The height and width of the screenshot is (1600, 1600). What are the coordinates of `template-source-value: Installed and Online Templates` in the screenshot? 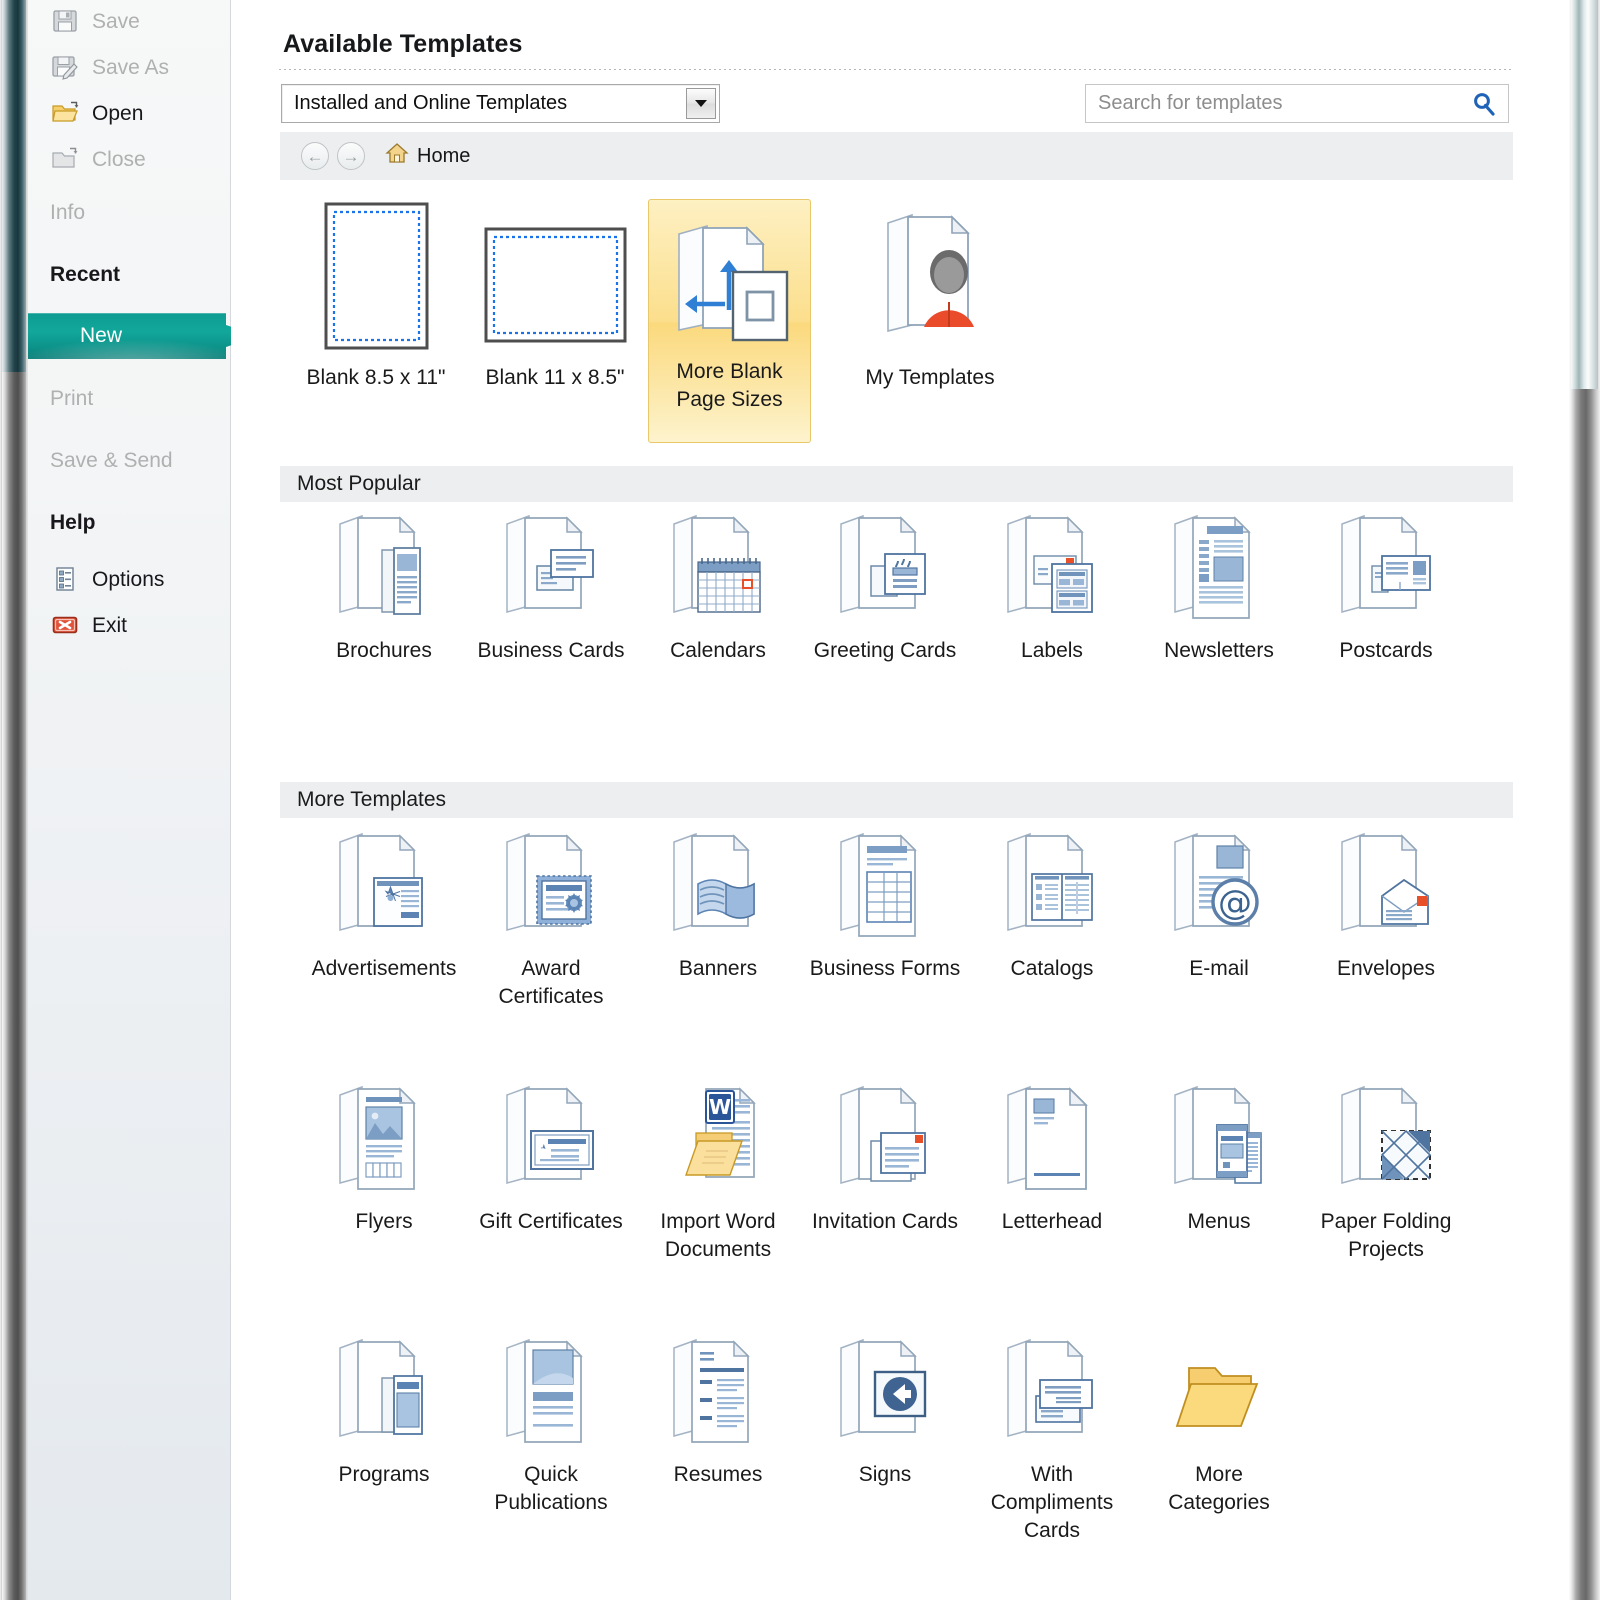 It's located at (431, 103).